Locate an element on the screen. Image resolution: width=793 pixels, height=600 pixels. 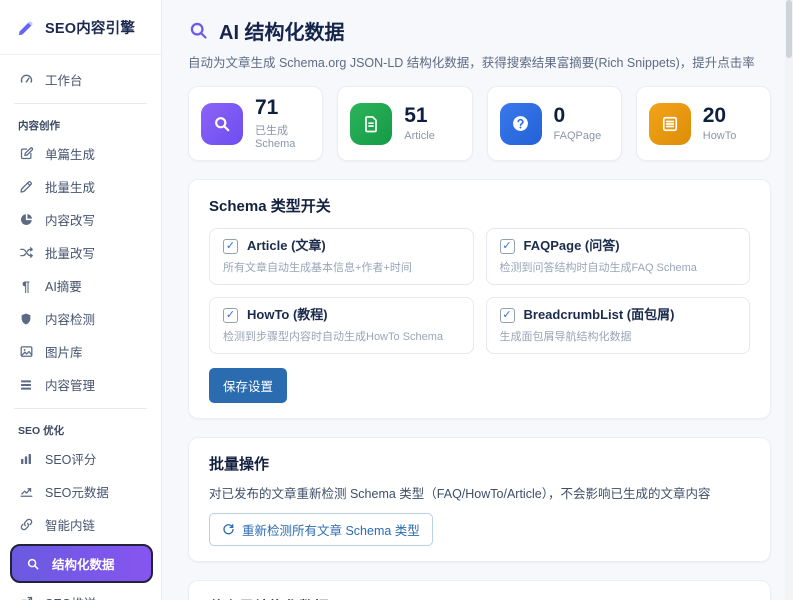
sidebar-item-batch-rewrite: 批量改写 is located at coordinates (80, 252).